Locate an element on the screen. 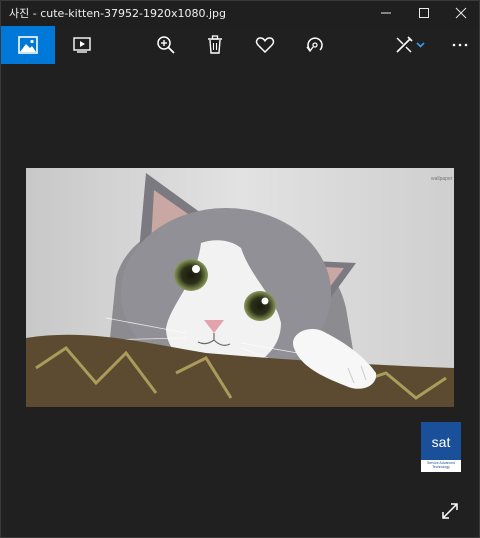  close-button is located at coordinates (461, 13).